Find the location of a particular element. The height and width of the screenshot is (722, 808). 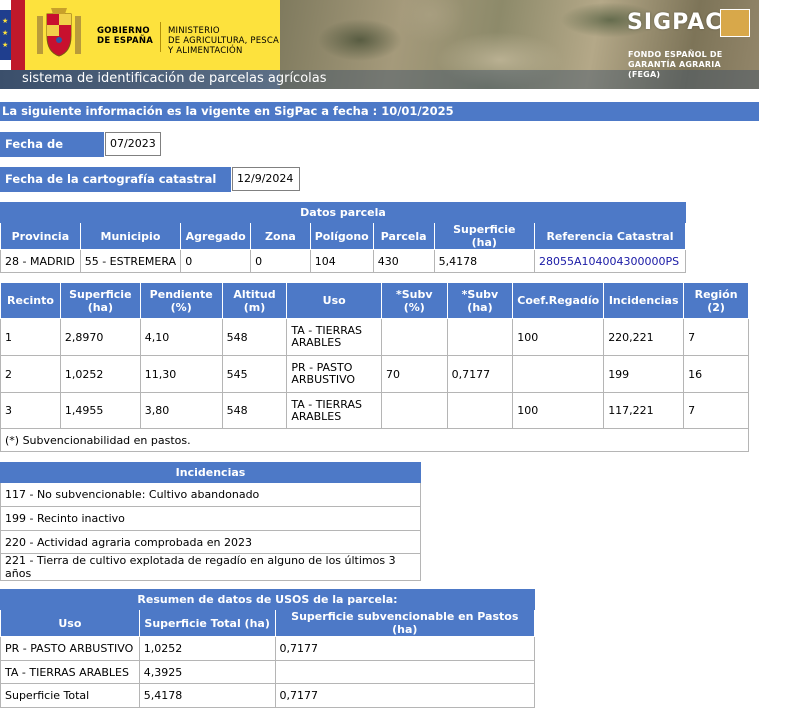

col-poligono: Polígono is located at coordinates (341, 236).